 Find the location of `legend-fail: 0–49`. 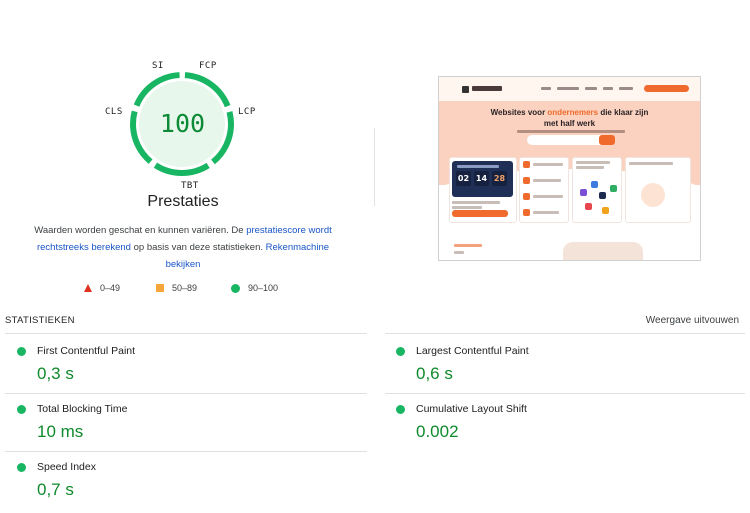

legend-fail: 0–49 is located at coordinates (102, 288).